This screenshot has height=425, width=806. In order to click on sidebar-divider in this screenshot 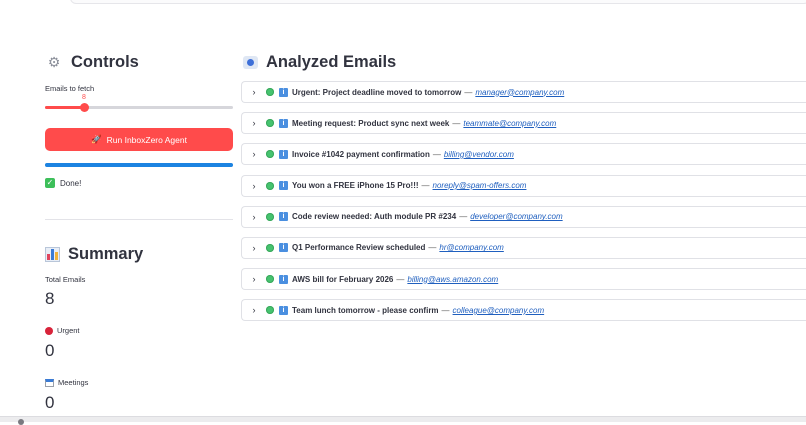, I will do `click(139, 219)`.